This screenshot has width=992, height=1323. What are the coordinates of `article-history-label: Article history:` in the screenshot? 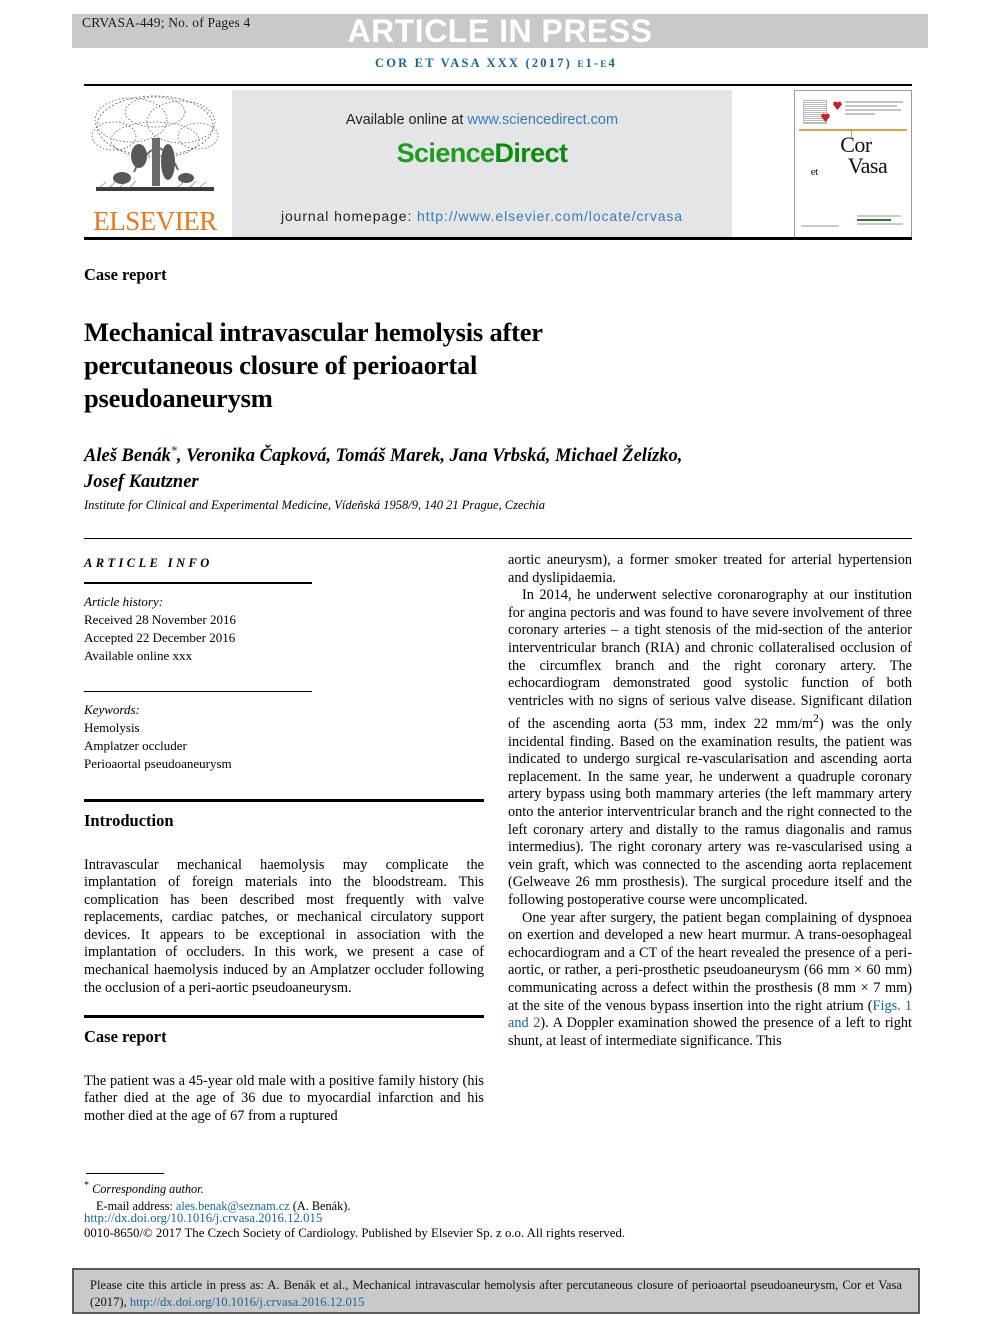 It's located at (124, 601).